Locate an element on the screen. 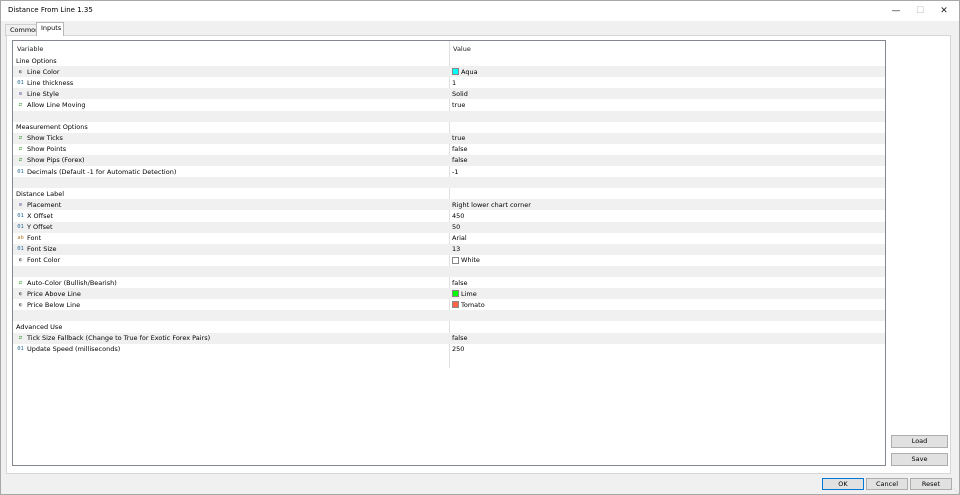 The width and height of the screenshot is (960, 495). parameter-value: Tomato is located at coordinates (468, 305).